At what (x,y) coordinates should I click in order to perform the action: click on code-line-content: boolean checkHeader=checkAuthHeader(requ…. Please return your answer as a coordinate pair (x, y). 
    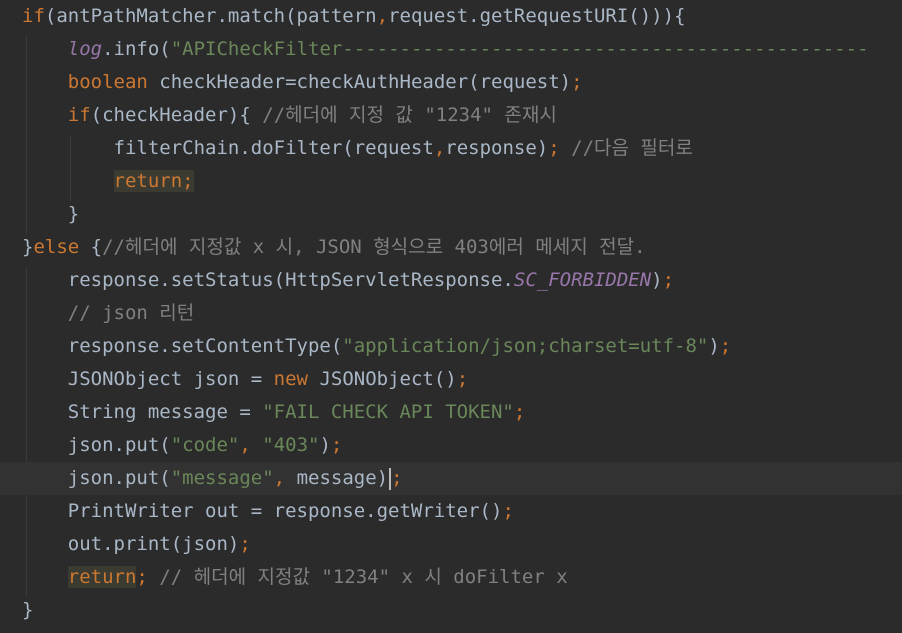
    Looking at the image, I should click on (291, 82).